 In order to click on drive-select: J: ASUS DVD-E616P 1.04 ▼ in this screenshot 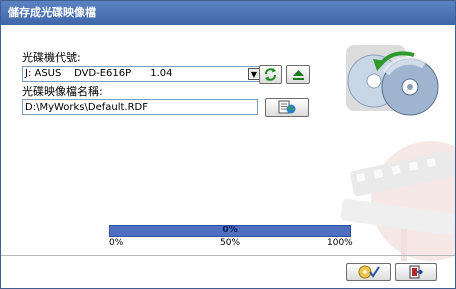, I will do `click(142, 74)`.